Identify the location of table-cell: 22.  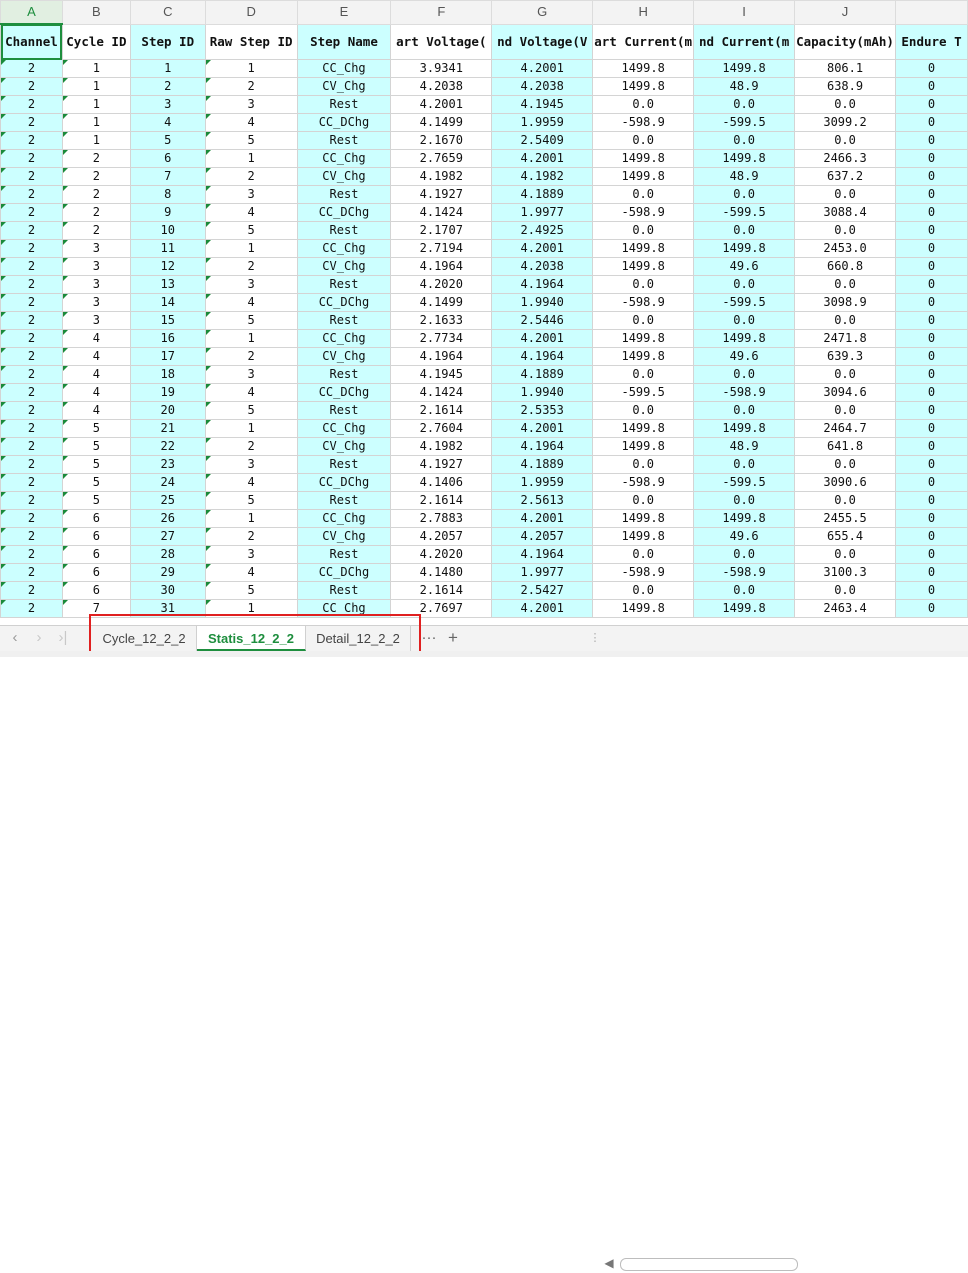
(167, 446).